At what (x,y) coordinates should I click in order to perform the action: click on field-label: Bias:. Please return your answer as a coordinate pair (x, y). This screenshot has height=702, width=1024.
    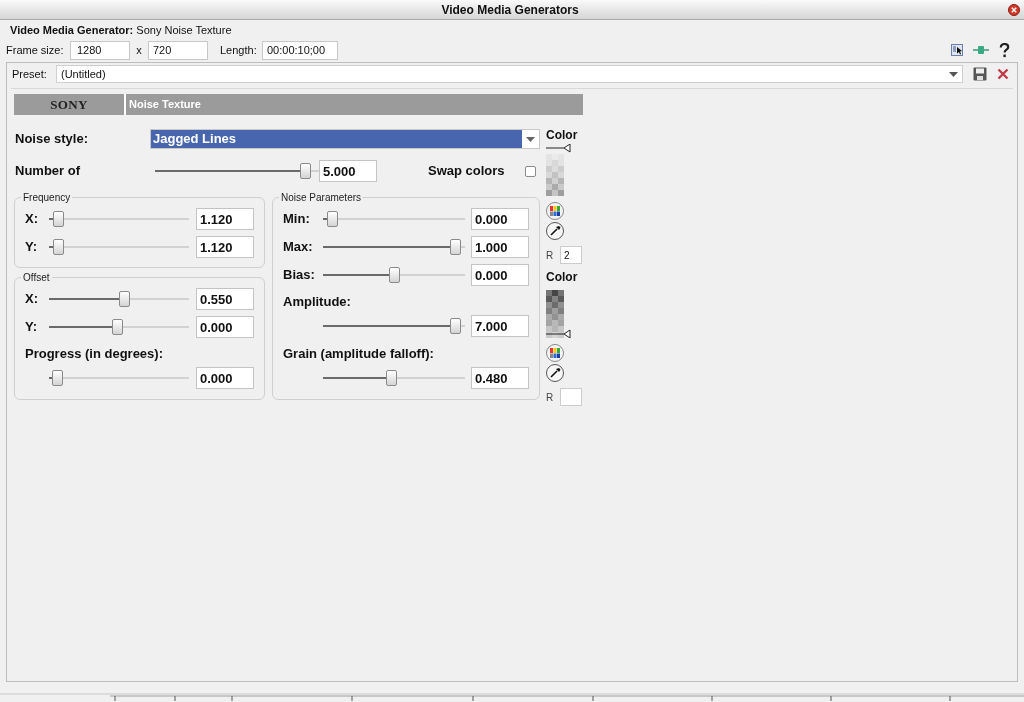
    Looking at the image, I should click on (299, 275).